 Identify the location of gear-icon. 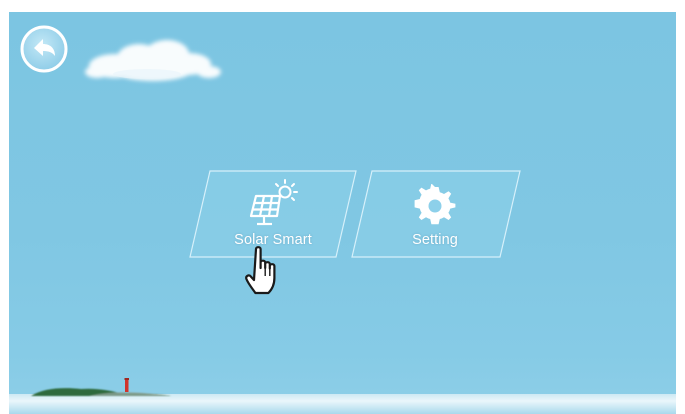
(435, 204).